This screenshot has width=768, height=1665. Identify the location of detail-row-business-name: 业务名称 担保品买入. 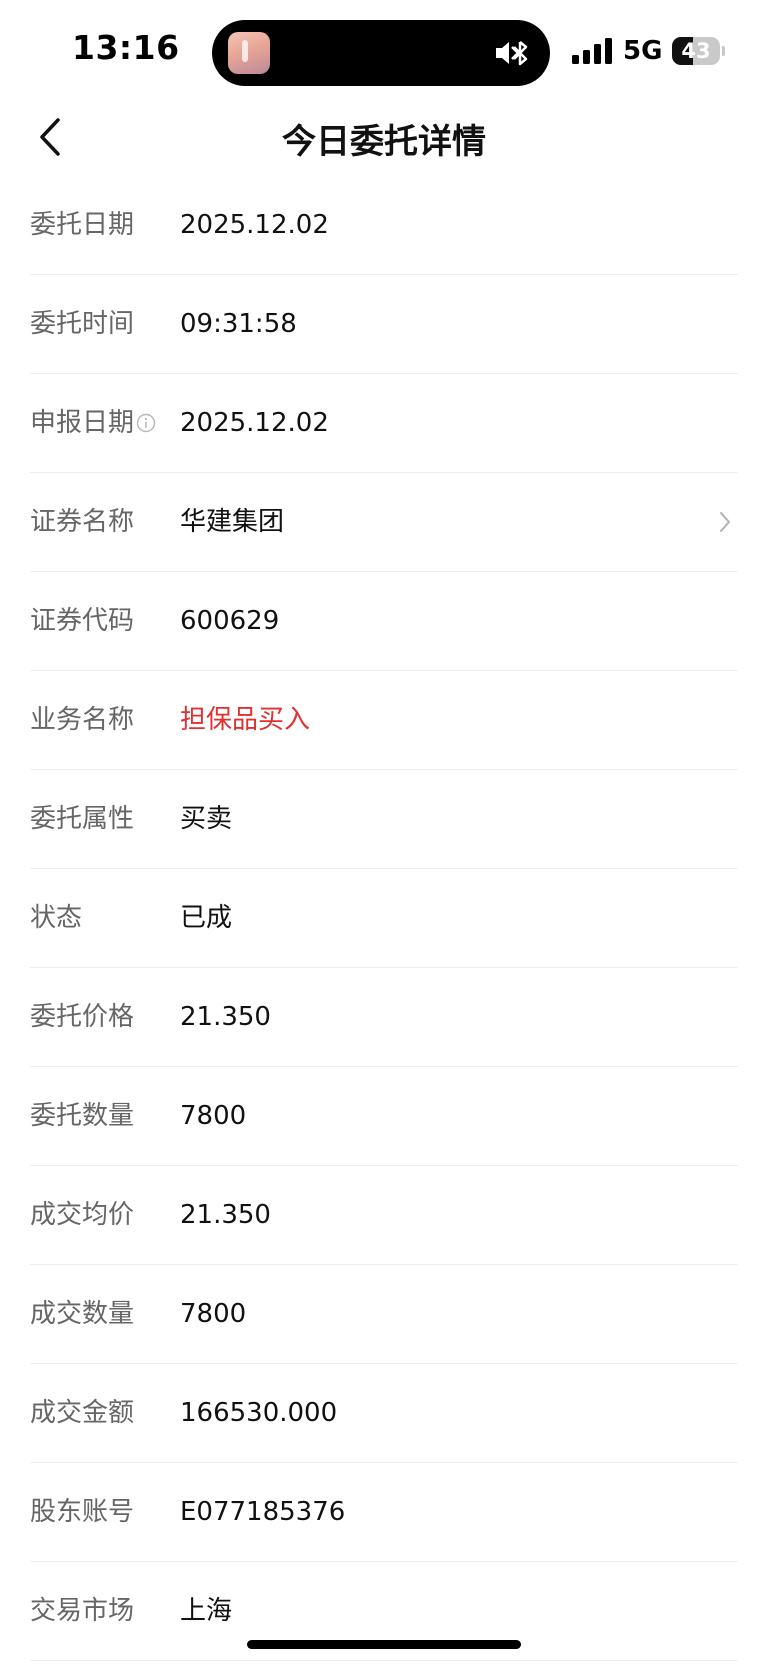
(384, 720).